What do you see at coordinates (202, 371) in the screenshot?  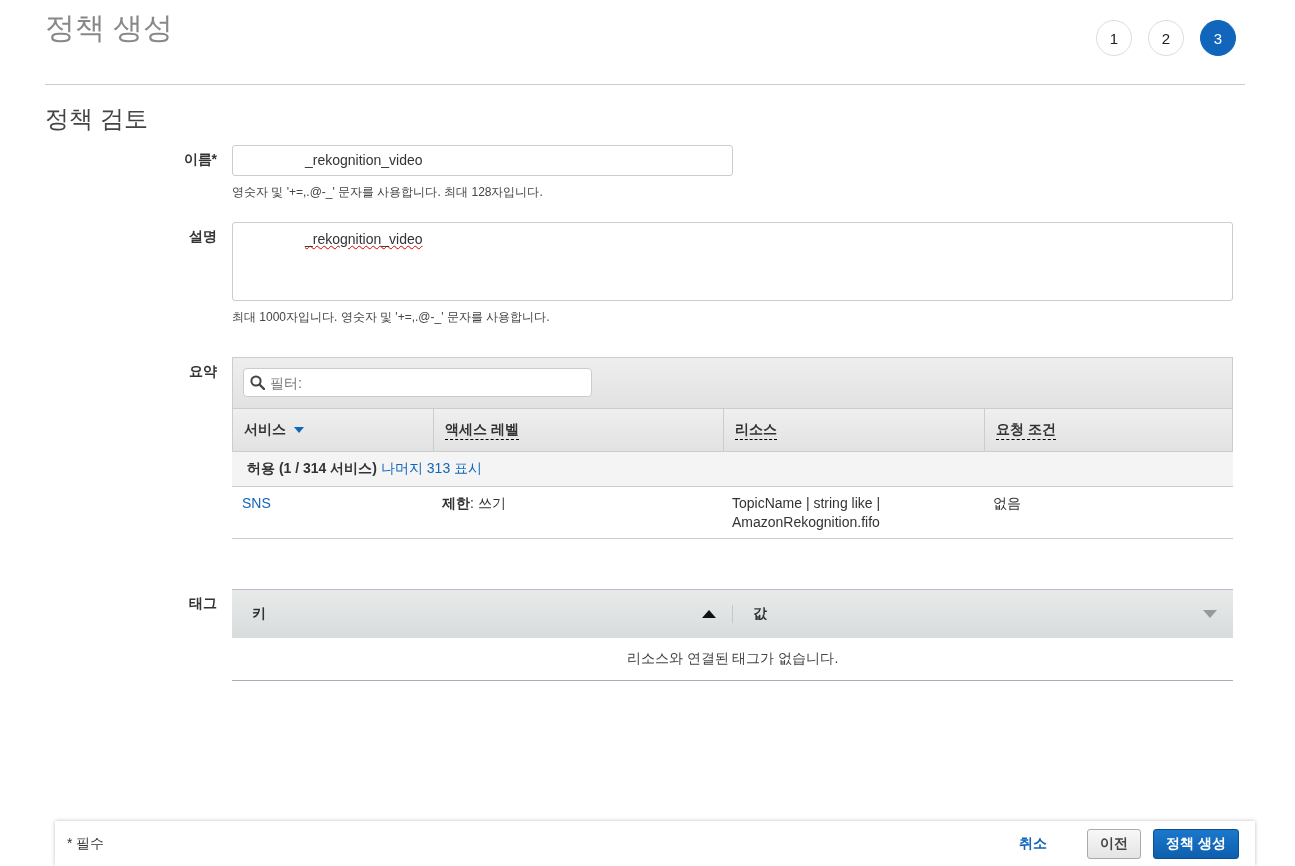 I see `field-label: 요약` at bounding box center [202, 371].